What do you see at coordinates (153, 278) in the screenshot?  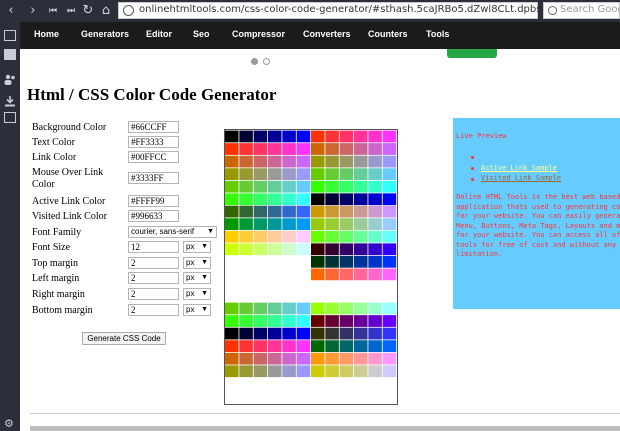 I see `left-margin-input: 2` at bounding box center [153, 278].